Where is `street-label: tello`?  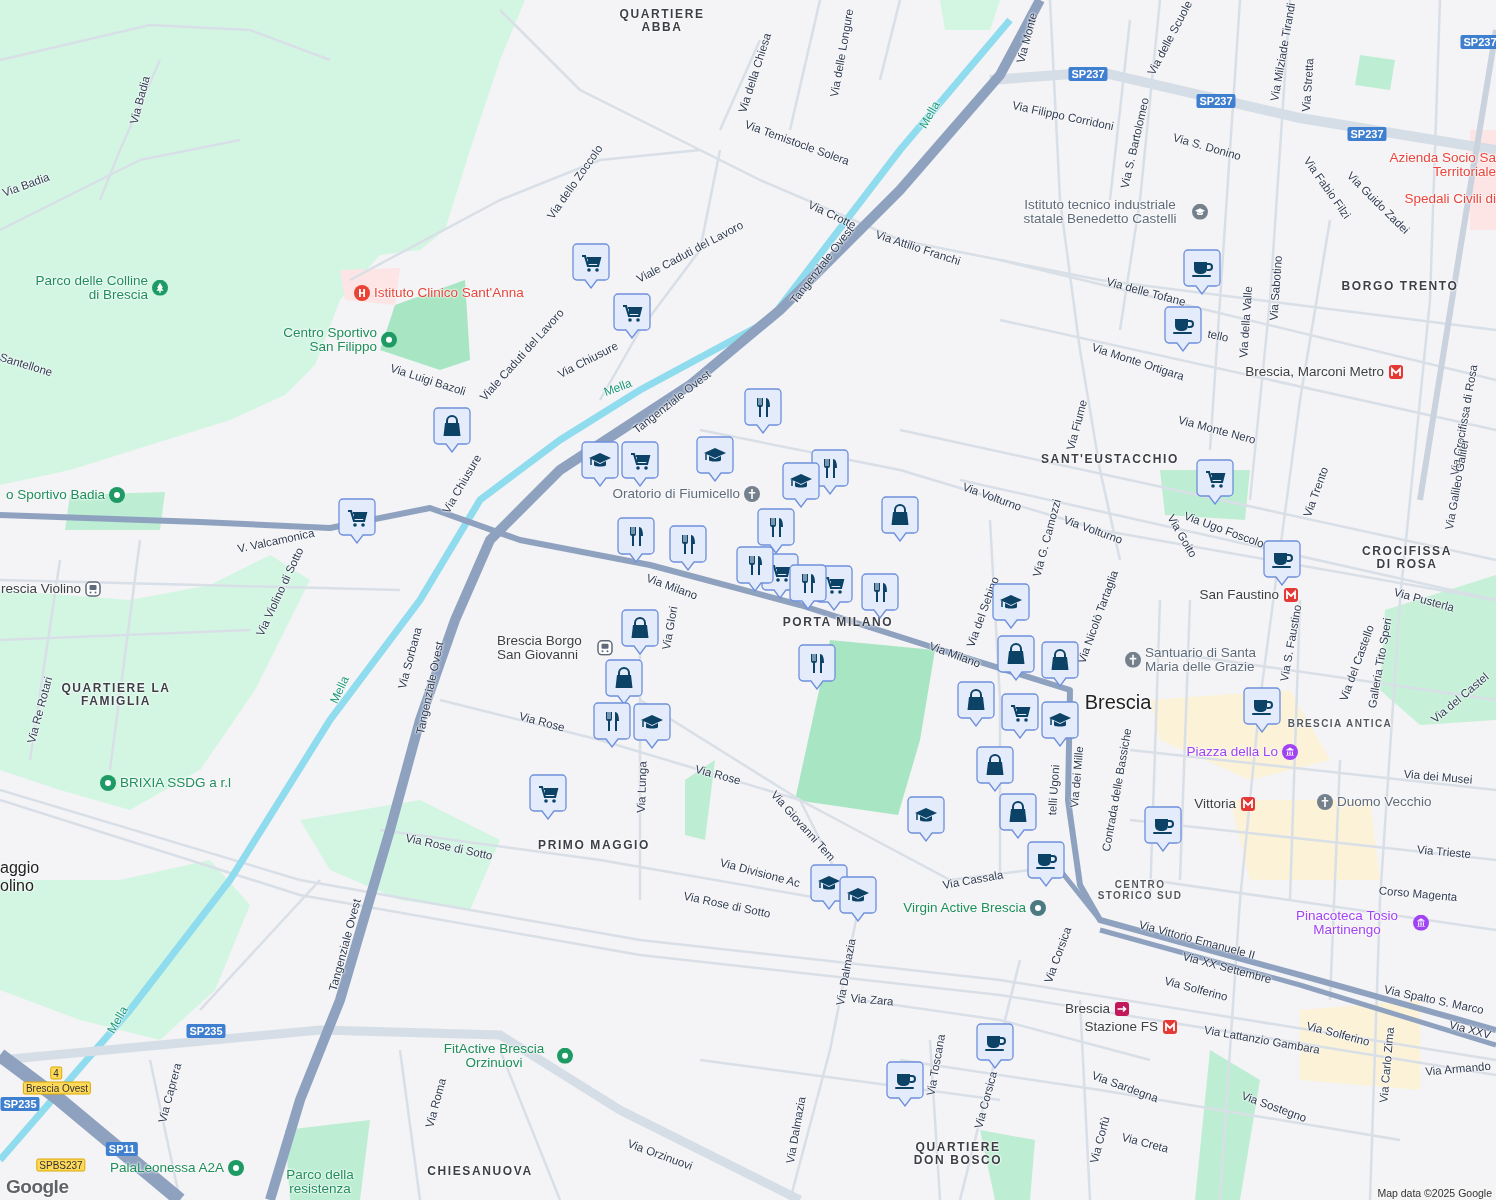
street-label: tello is located at coordinates (1218, 336).